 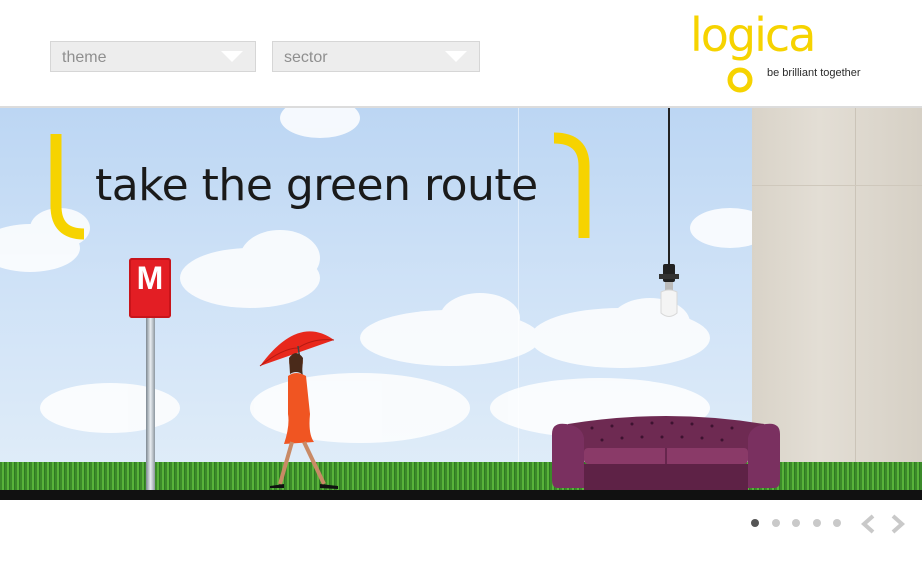 I want to click on logo-ring-icon, so click(x=740, y=80).